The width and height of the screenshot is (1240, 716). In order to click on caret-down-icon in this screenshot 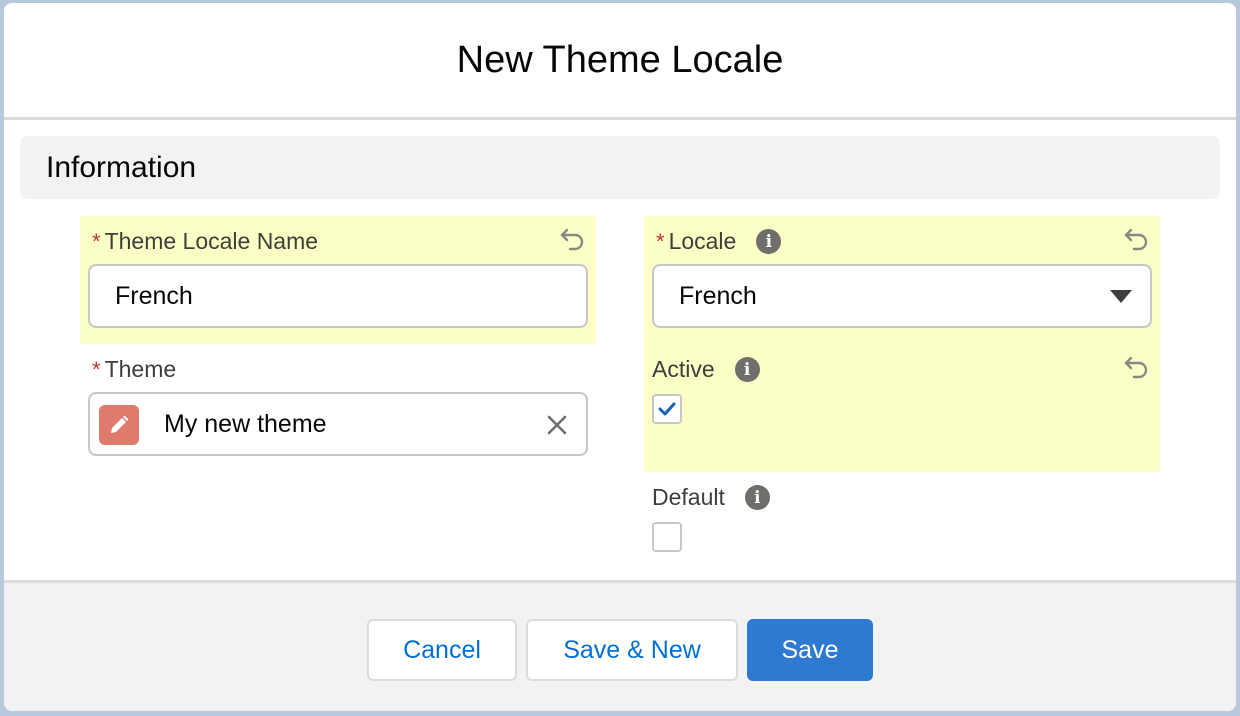, I will do `click(1121, 296)`.